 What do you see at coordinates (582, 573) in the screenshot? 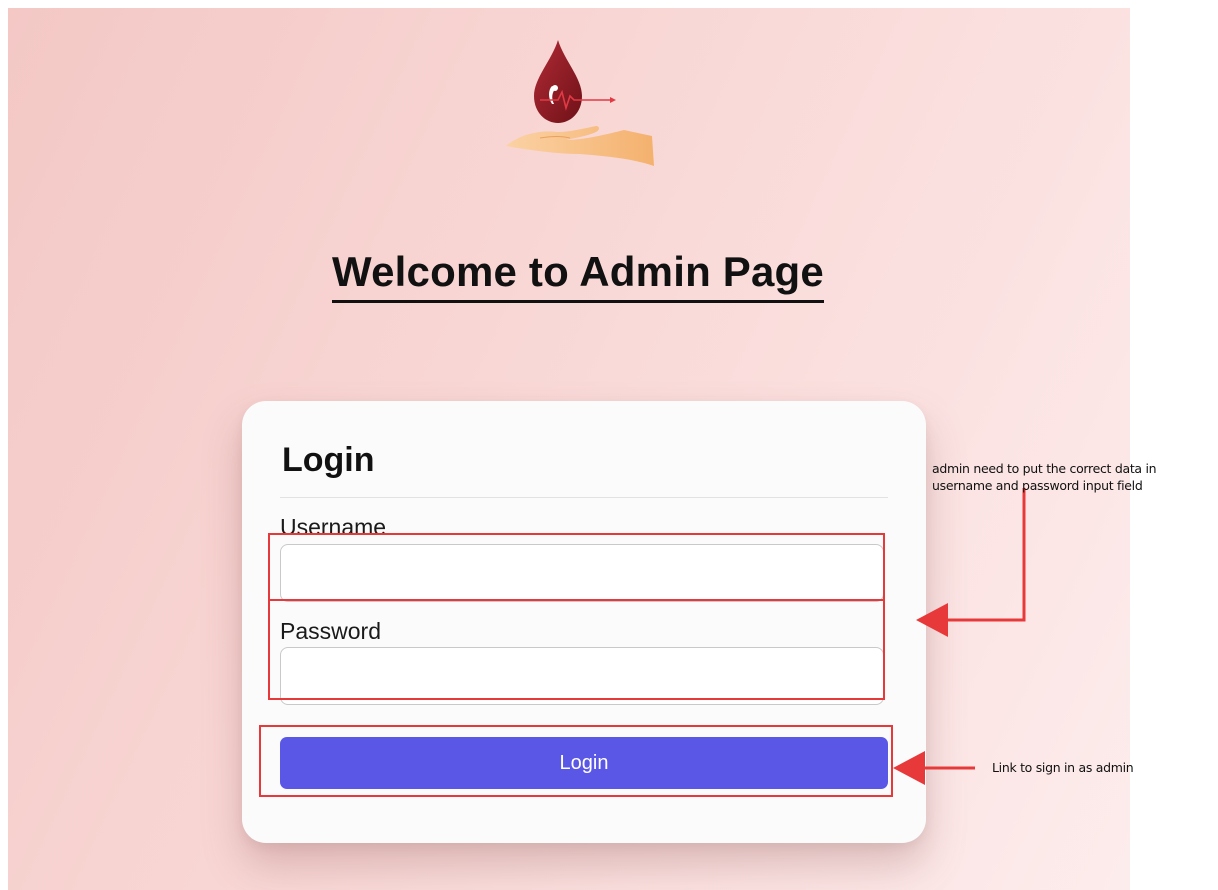
I see `username-input` at bounding box center [582, 573].